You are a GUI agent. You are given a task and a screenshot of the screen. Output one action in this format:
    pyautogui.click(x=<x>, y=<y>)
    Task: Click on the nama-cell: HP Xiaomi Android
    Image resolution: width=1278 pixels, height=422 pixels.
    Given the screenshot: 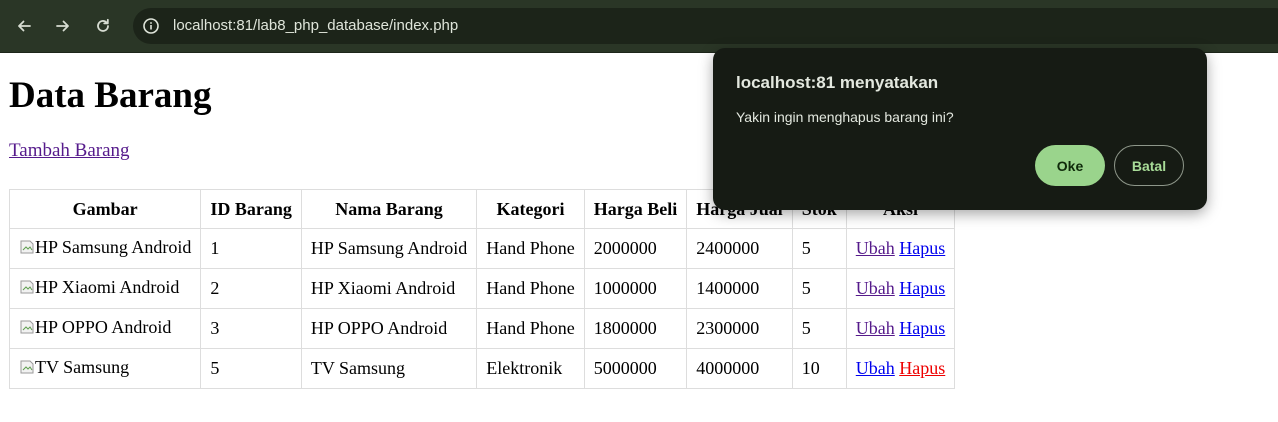 What is the action you would take?
    pyautogui.click(x=389, y=288)
    